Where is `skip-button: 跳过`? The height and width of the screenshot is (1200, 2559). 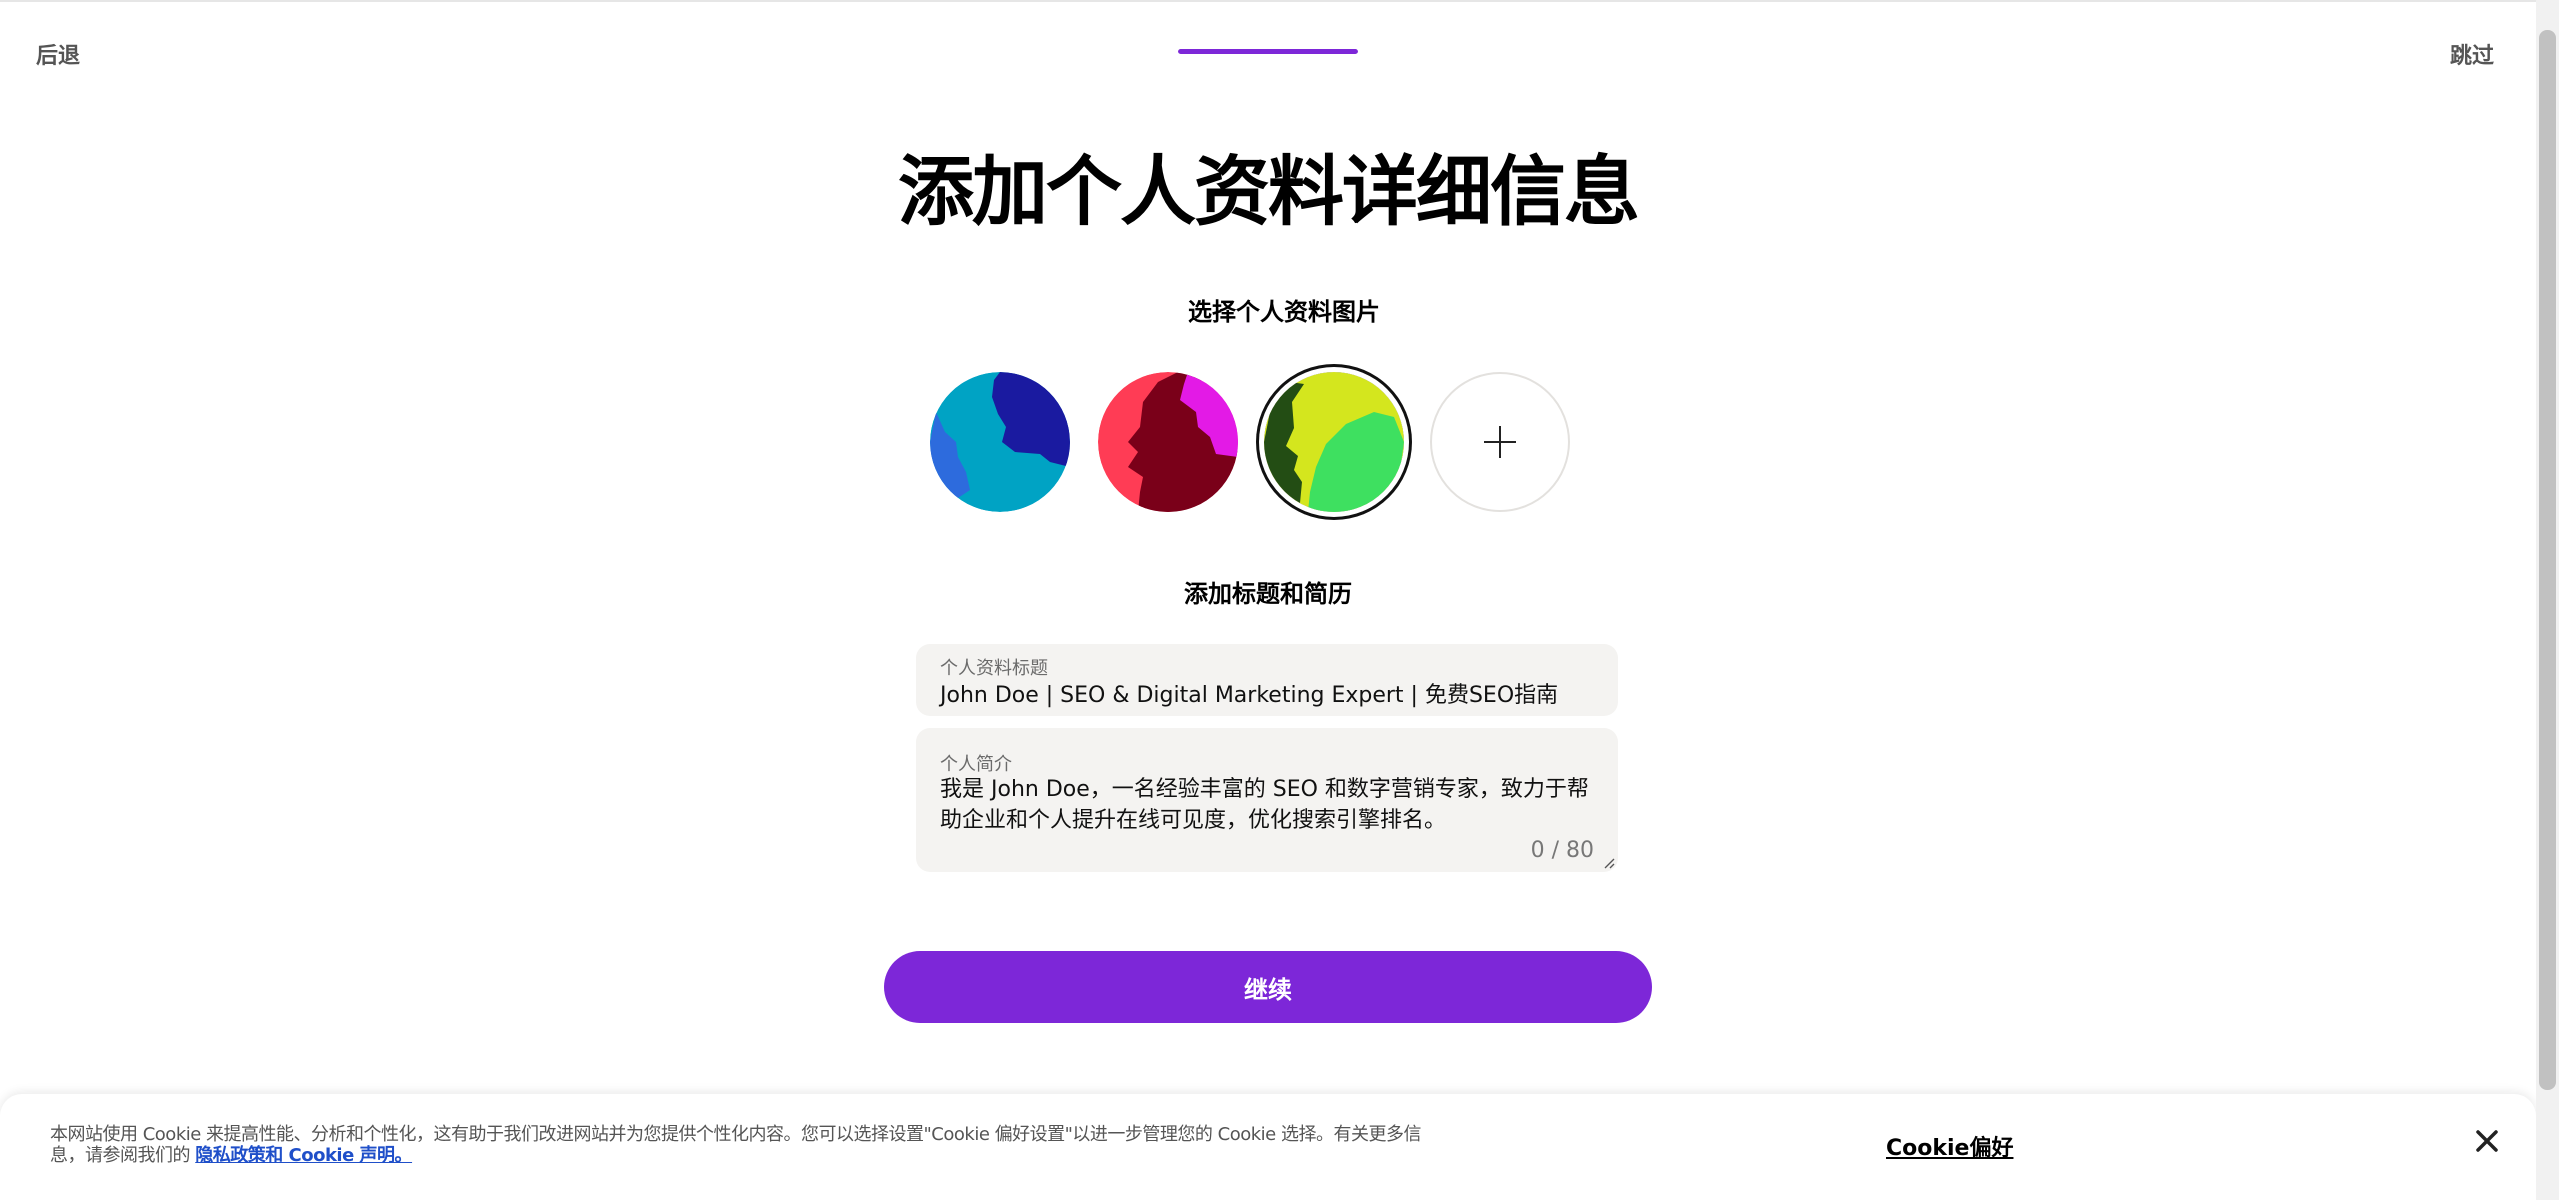
skip-button: 跳过 is located at coordinates (2472, 54).